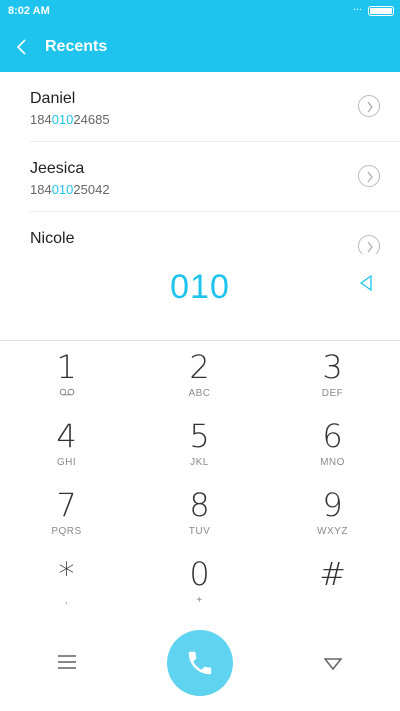  What do you see at coordinates (366, 283) in the screenshot?
I see `backspace-icon` at bounding box center [366, 283].